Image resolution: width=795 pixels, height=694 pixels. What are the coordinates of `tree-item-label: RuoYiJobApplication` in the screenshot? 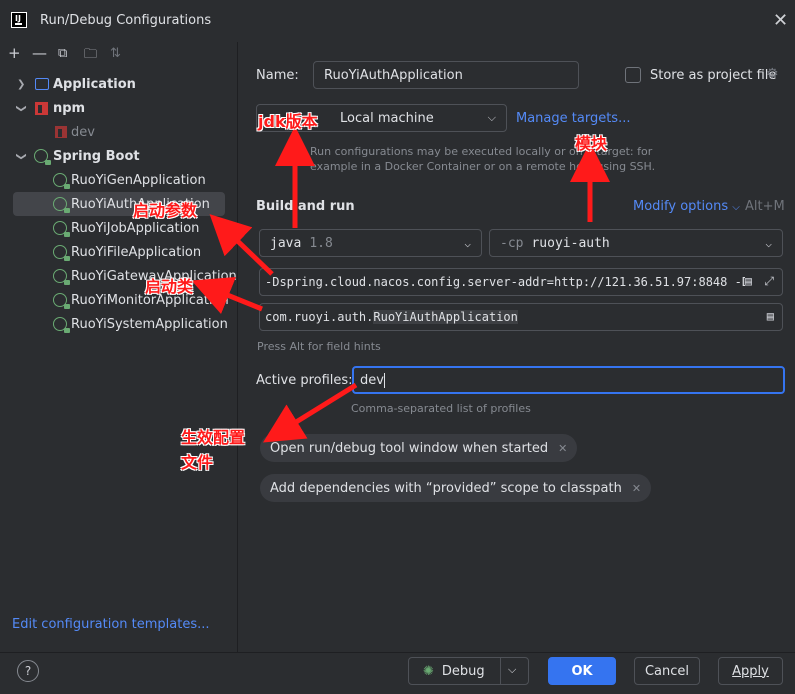 It's located at (135, 228).